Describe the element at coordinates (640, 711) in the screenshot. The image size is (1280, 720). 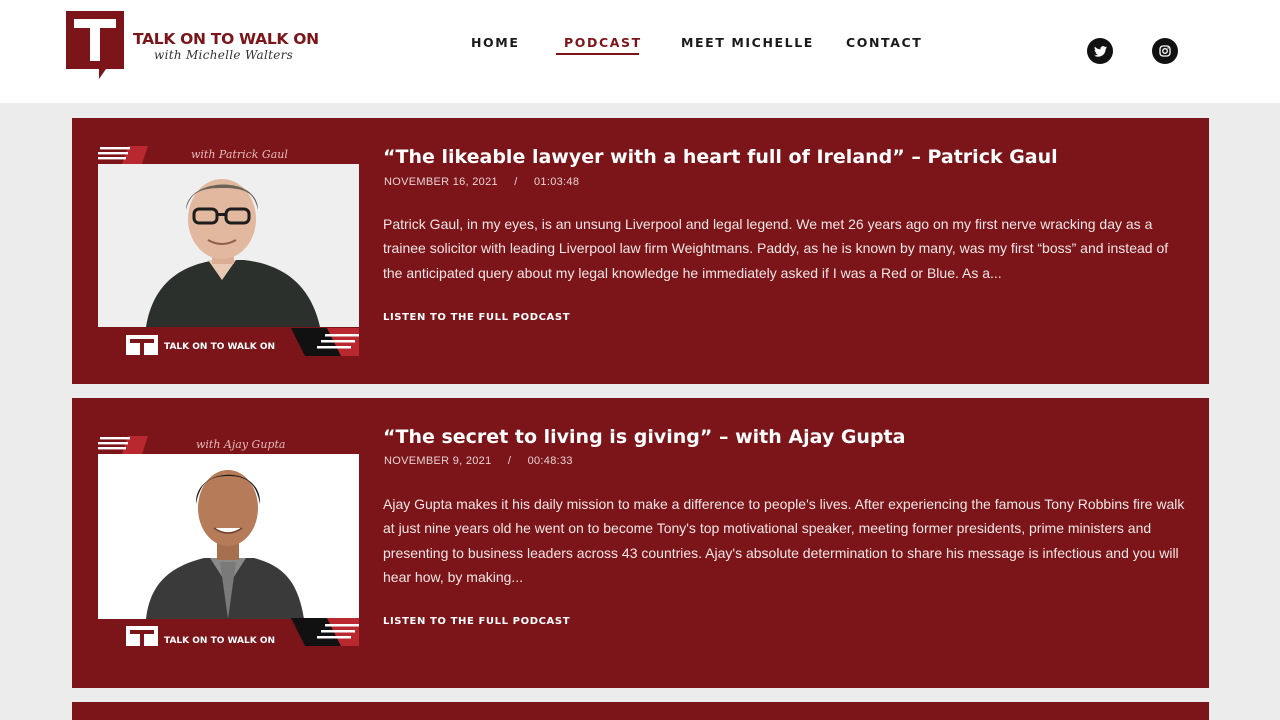
I see `episode-card` at that location.